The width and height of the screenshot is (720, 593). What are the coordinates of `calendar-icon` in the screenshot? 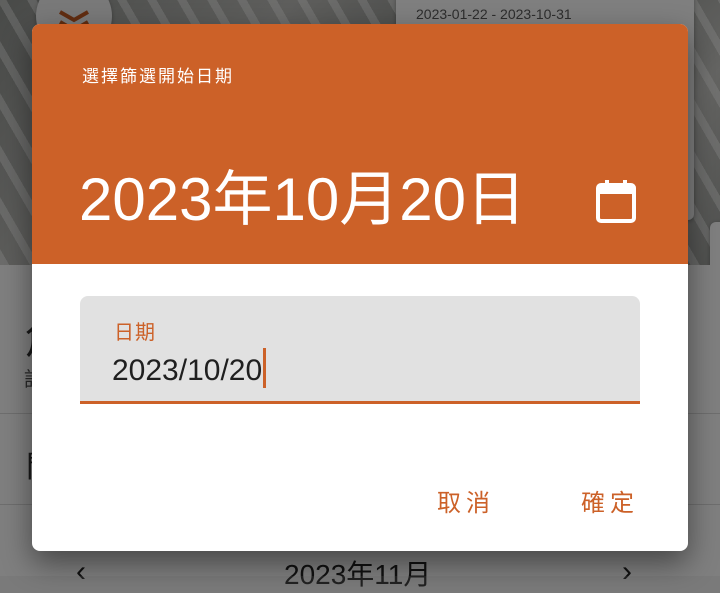 It's located at (616, 201).